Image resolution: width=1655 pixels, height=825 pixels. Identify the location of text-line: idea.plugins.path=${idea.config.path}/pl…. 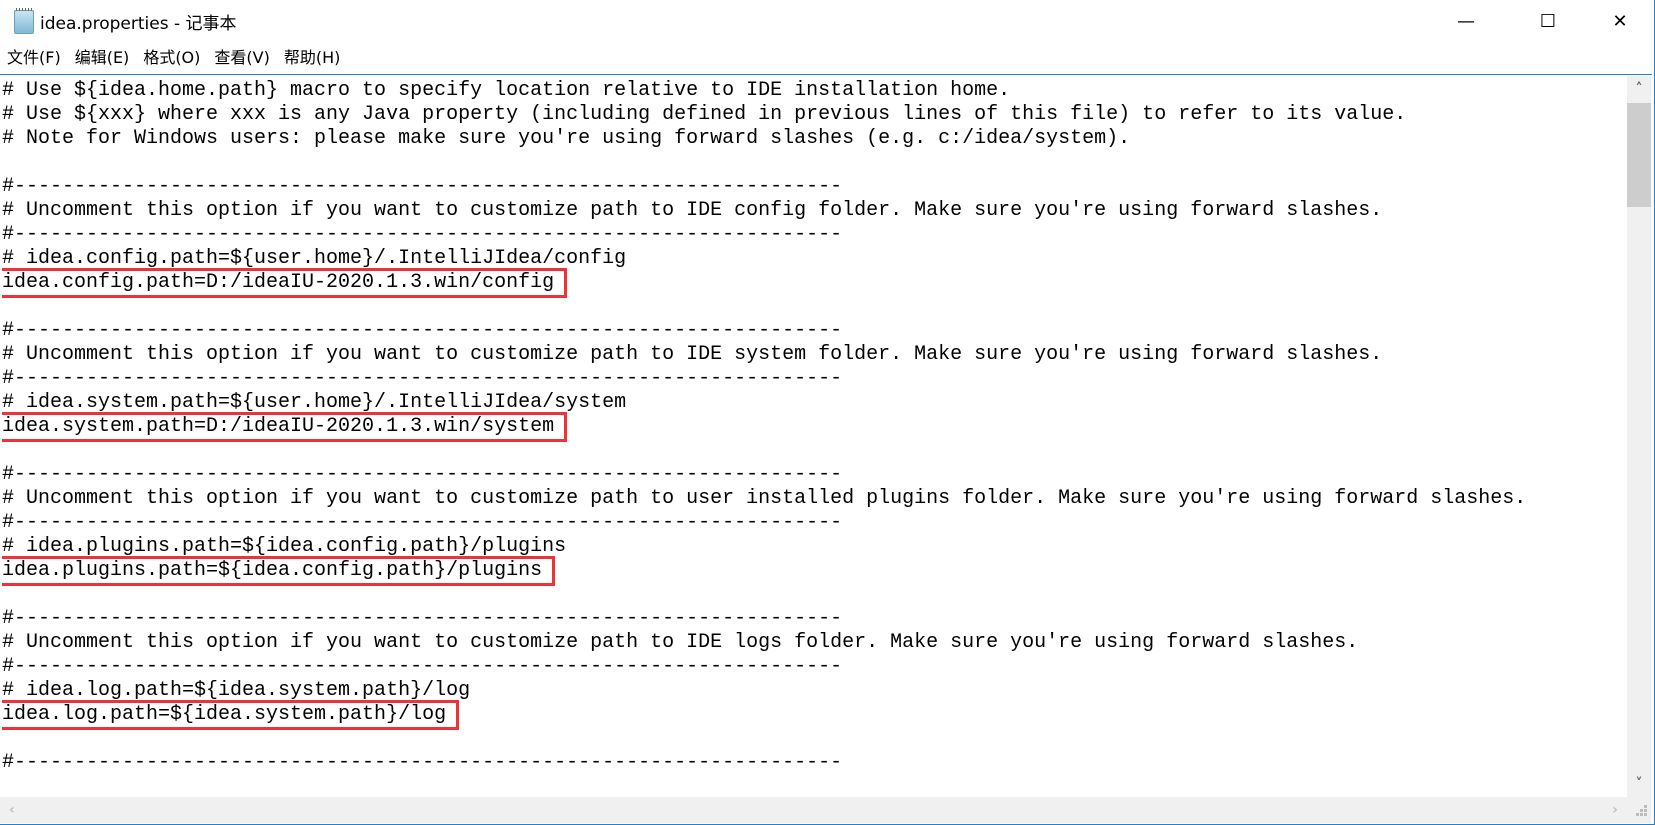
(812, 571).